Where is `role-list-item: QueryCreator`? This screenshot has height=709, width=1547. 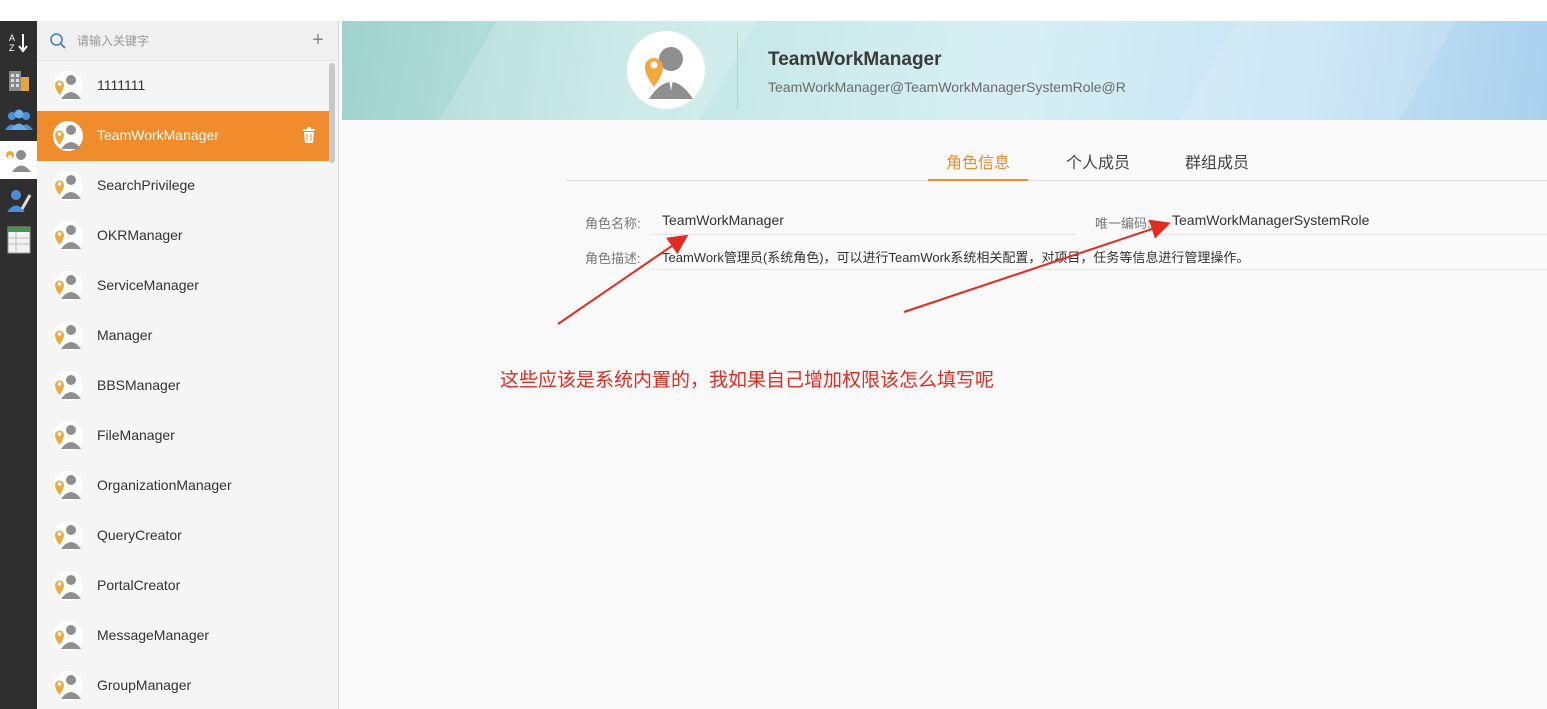
role-list-item: QueryCreator is located at coordinates (183, 536).